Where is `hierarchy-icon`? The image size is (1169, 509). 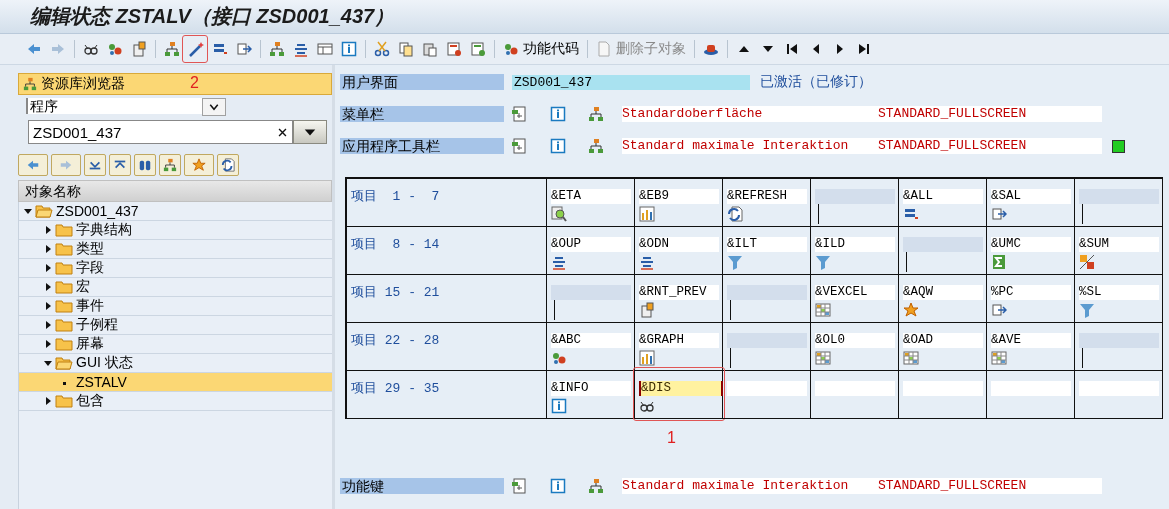
hierarchy-icon is located at coordinates (277, 49).